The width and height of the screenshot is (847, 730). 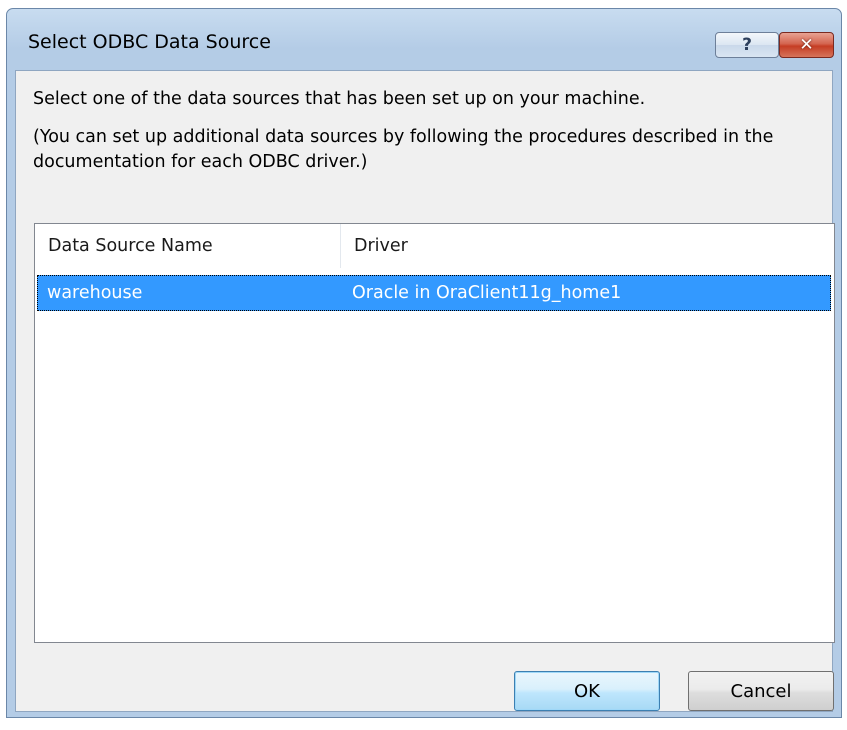 What do you see at coordinates (761, 691) in the screenshot?
I see `cancel-button: Cancel` at bounding box center [761, 691].